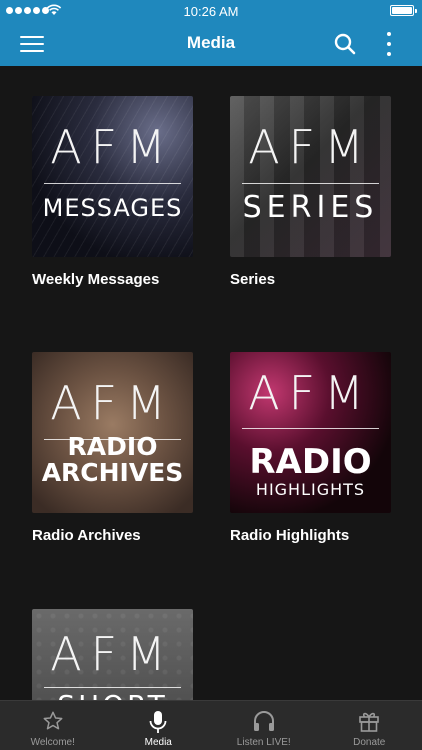 The width and height of the screenshot is (422, 750). What do you see at coordinates (369, 742) in the screenshot?
I see `tab-label: Donate` at bounding box center [369, 742].